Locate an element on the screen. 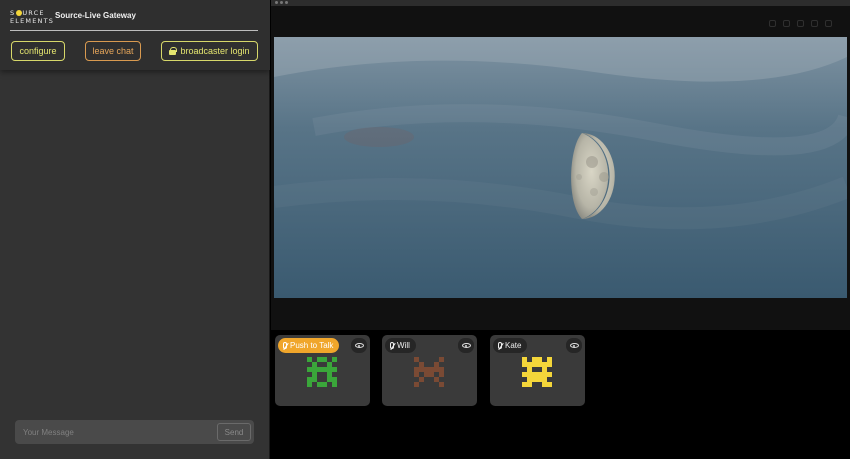 The width and height of the screenshot is (850, 459). leave-chat-button: leave chat is located at coordinates (113, 51).